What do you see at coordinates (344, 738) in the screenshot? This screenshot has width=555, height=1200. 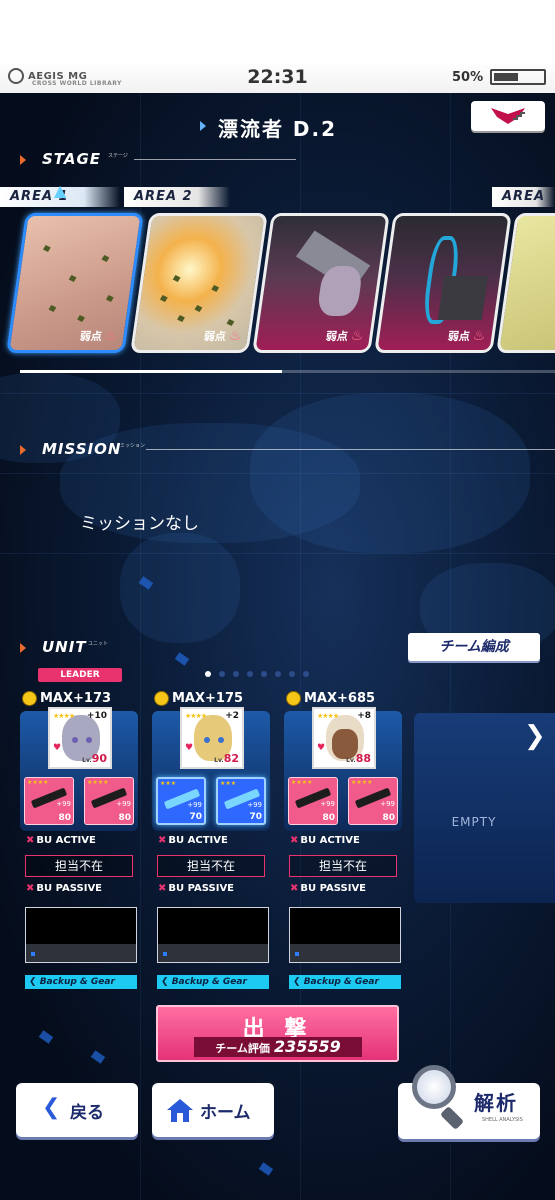 I see `character-portrait: ★★★★ +8 ♥ Lv.88` at bounding box center [344, 738].